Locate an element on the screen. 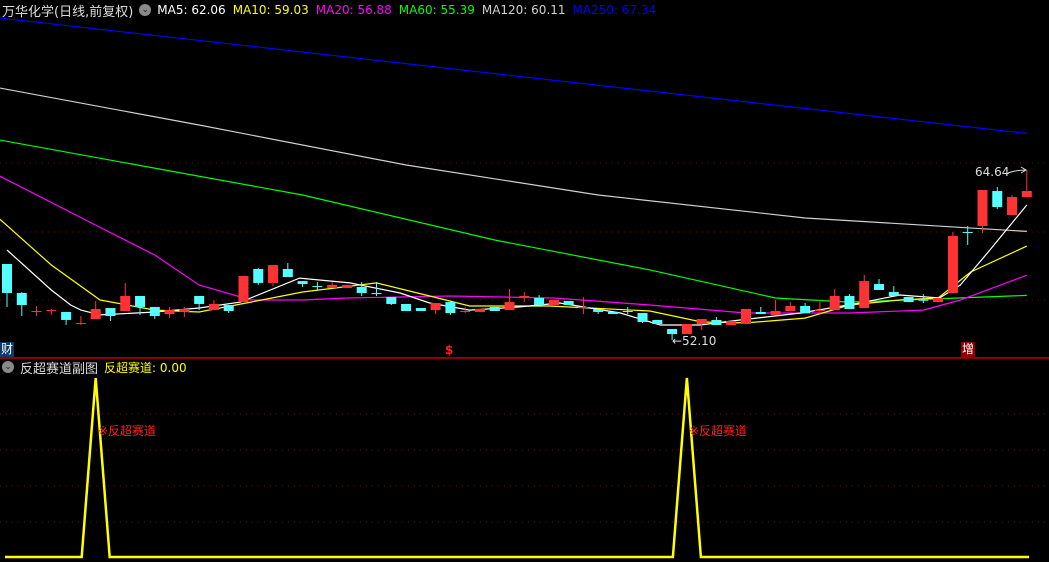  ma-legend-item: MA60: 55.39 is located at coordinates (436, 10).